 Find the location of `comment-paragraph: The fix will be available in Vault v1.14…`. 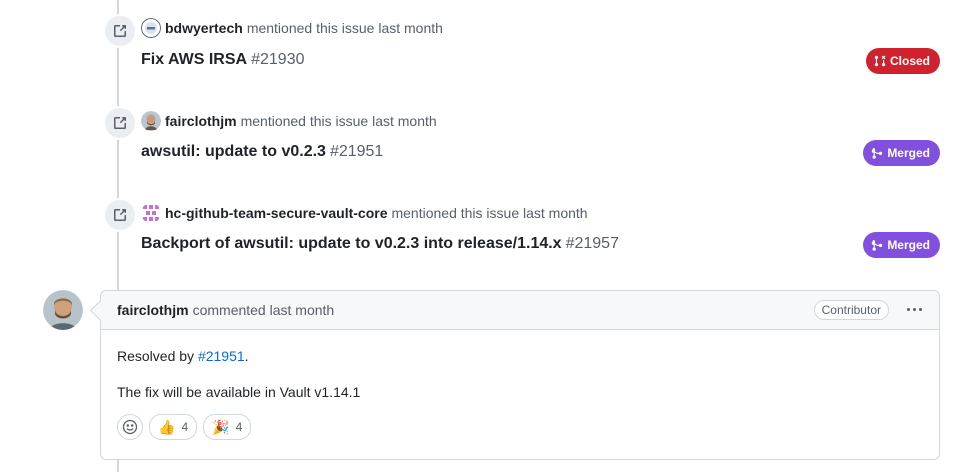

comment-paragraph: The fix will be available in Vault v1.14… is located at coordinates (239, 392).